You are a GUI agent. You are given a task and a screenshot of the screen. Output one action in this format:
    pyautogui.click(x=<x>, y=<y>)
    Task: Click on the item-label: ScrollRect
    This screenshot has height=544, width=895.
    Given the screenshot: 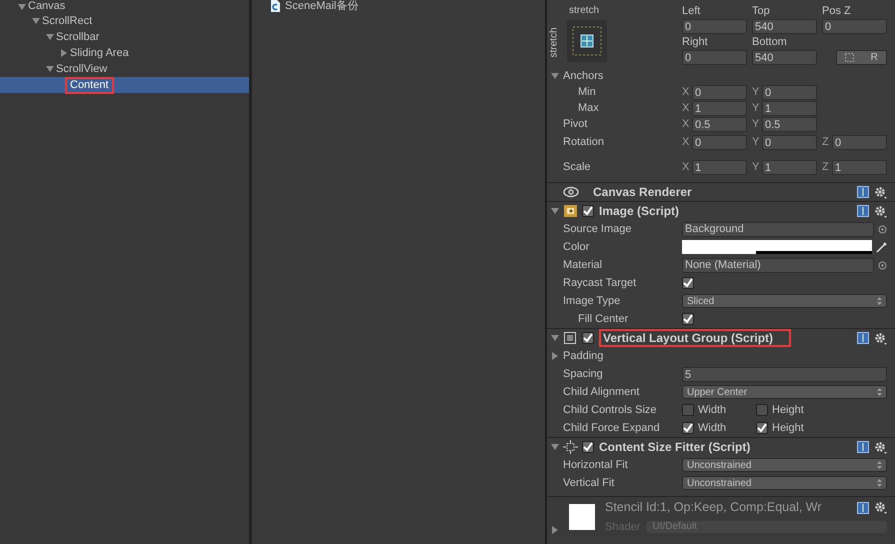 What is the action you would take?
    pyautogui.click(x=67, y=21)
    